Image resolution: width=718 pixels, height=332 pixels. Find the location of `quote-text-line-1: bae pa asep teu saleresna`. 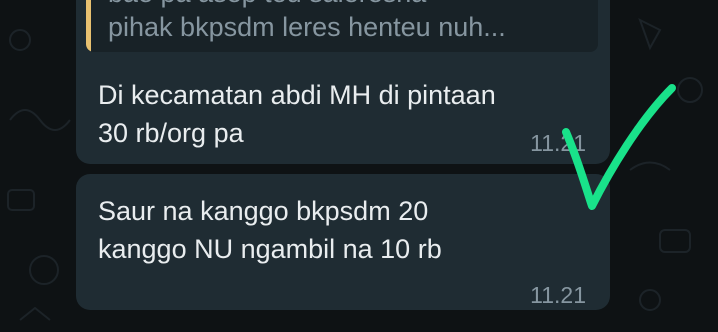

quote-text-line-1: bae pa asep teu saleresna is located at coordinates (348, 4).